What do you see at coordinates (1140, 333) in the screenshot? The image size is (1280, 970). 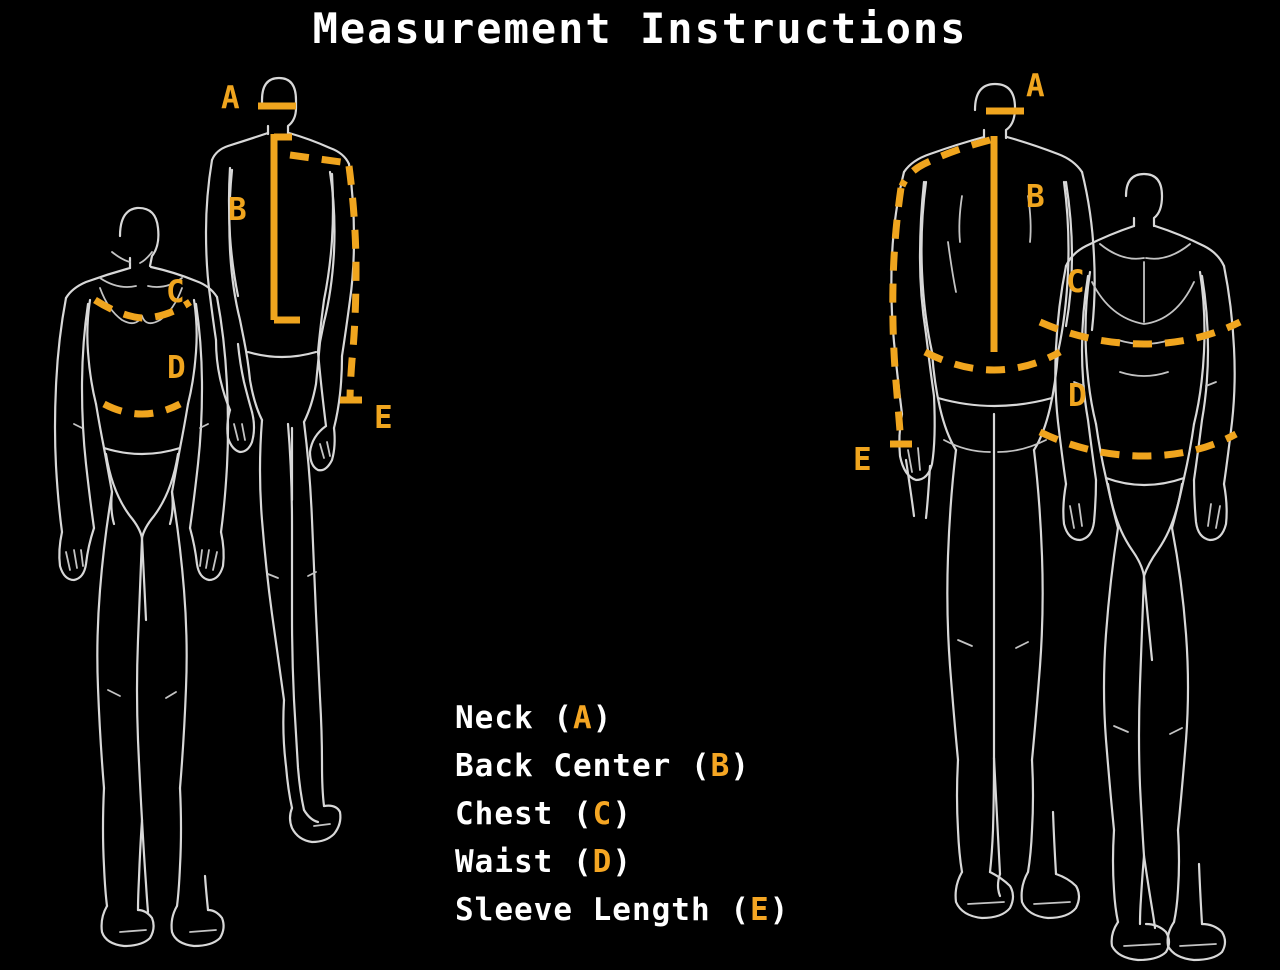 I see `measurement-line-chest-right` at bounding box center [1140, 333].